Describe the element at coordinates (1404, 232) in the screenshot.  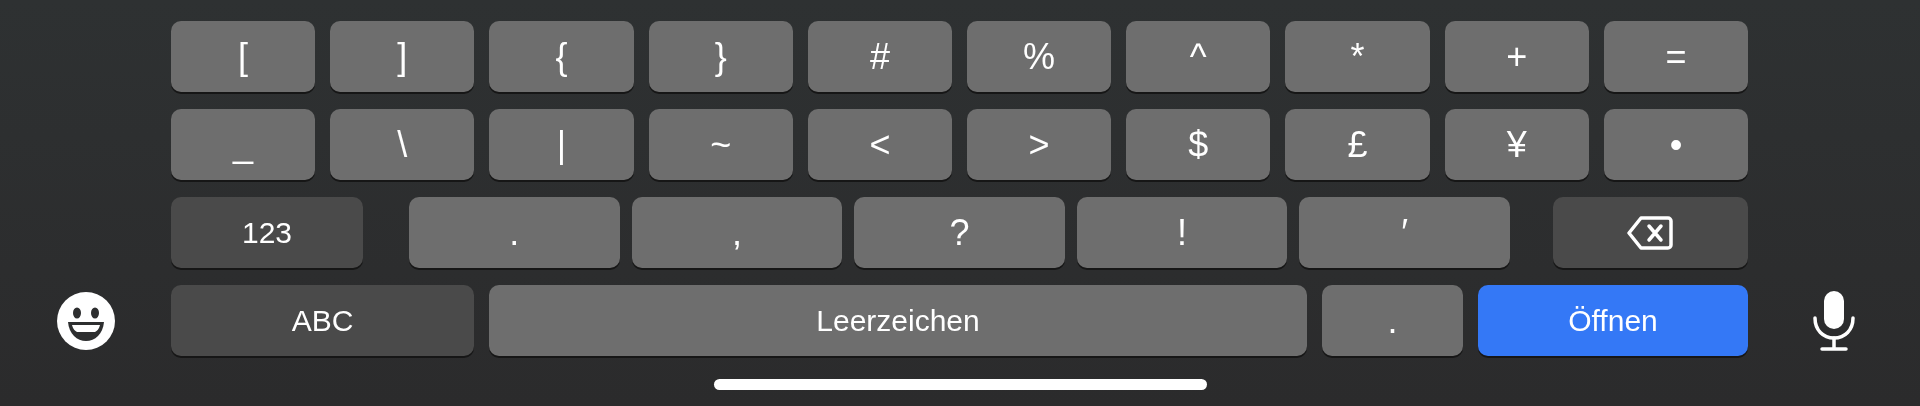
I see `key: ′` at that location.